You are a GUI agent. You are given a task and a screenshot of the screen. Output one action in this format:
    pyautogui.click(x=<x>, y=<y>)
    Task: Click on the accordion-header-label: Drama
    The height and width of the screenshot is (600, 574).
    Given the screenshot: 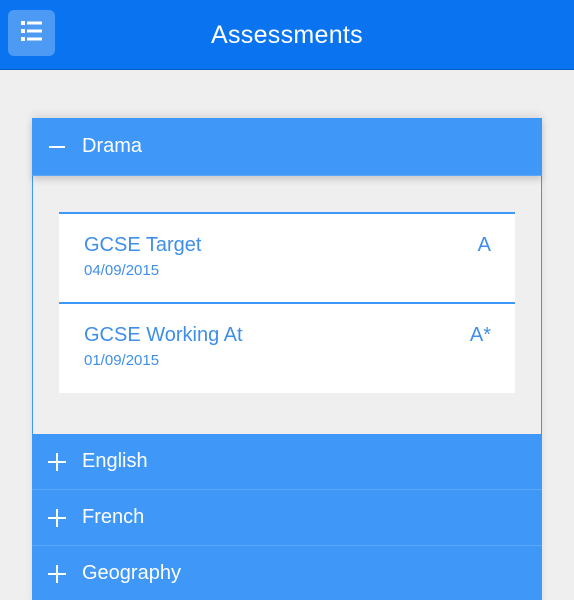 What is the action you would take?
    pyautogui.click(x=112, y=146)
    